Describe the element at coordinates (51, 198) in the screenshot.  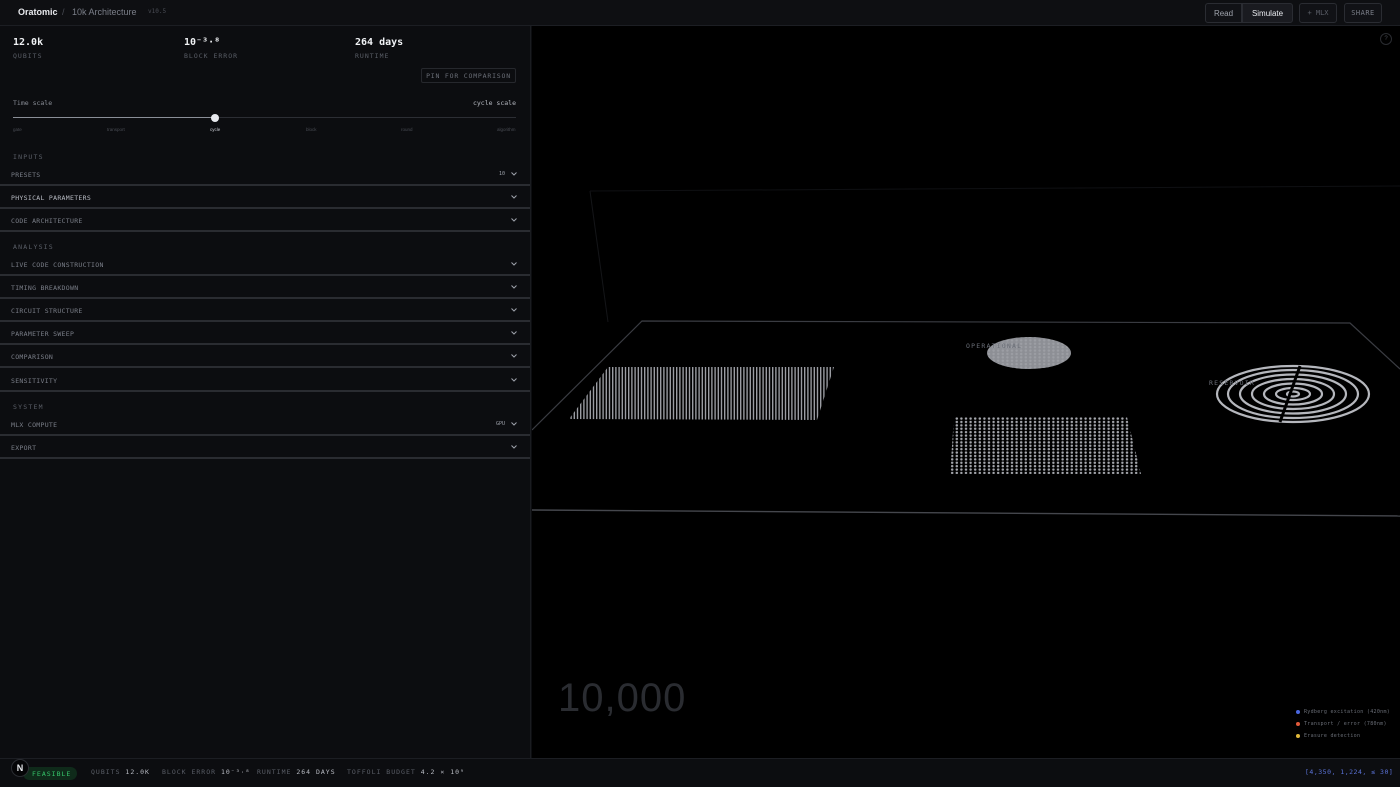
I see `row-physical-parameters-label: PHYSICAL PARAMETERS` at that location.